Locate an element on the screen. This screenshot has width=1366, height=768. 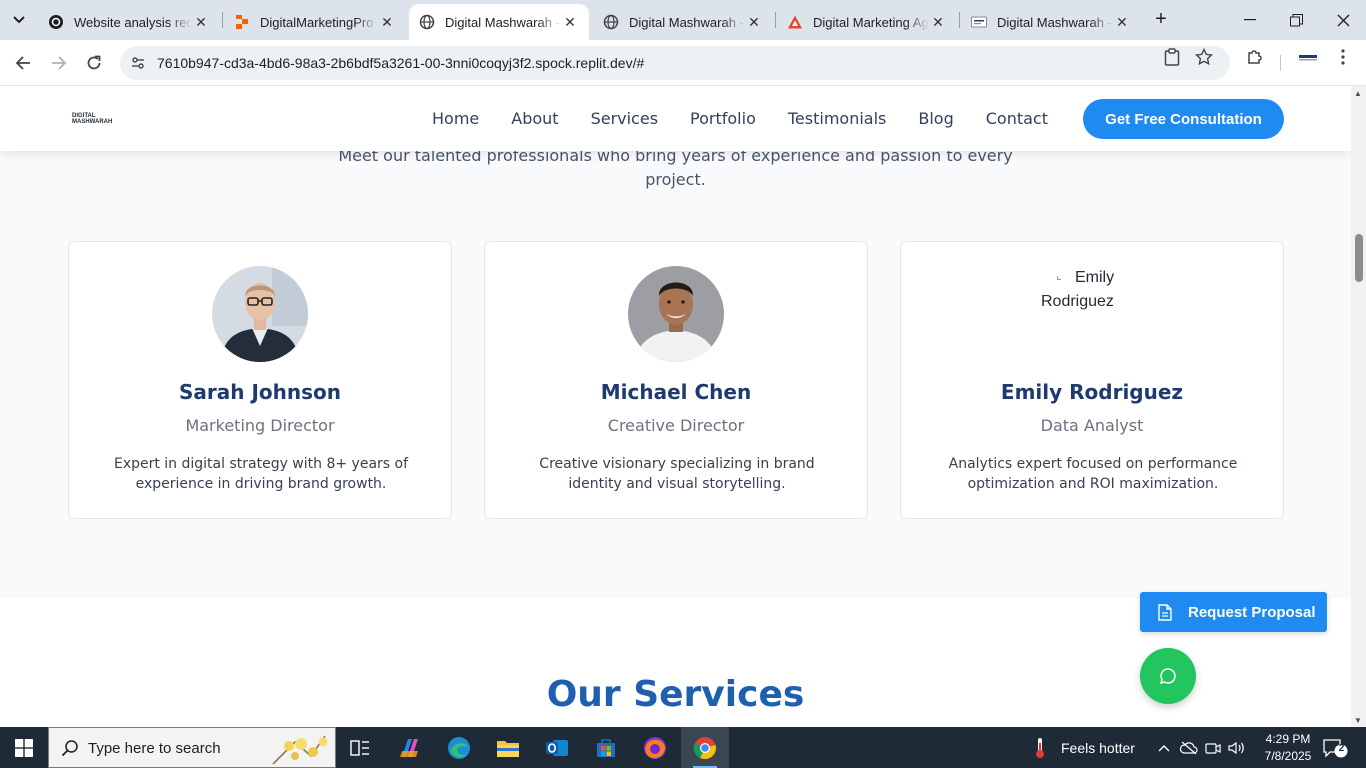
nav-testimonials: Testimonials is located at coordinates (837, 119).